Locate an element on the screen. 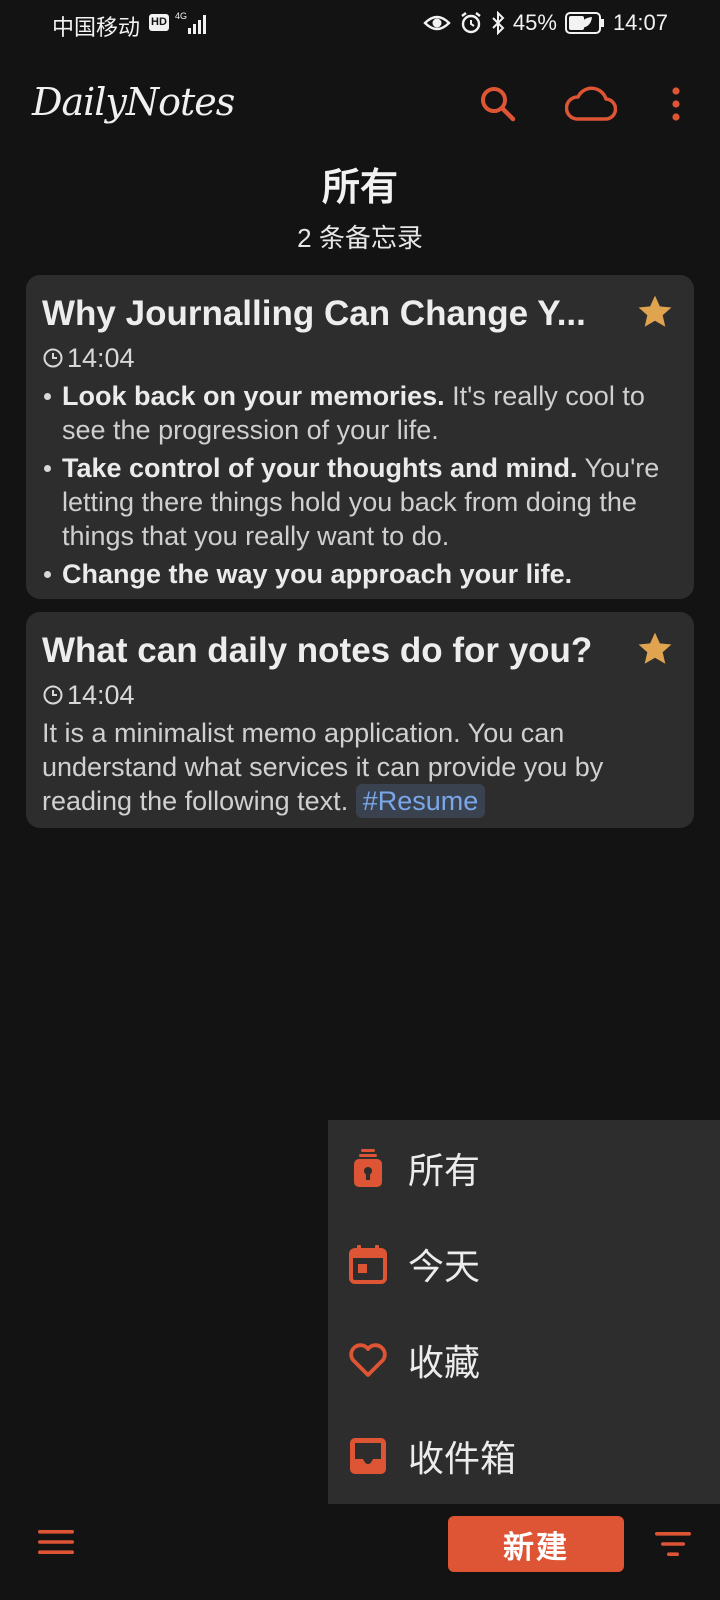 This screenshot has width=720, height=1600. note-count: 2 条备忘录 is located at coordinates (360, 238).